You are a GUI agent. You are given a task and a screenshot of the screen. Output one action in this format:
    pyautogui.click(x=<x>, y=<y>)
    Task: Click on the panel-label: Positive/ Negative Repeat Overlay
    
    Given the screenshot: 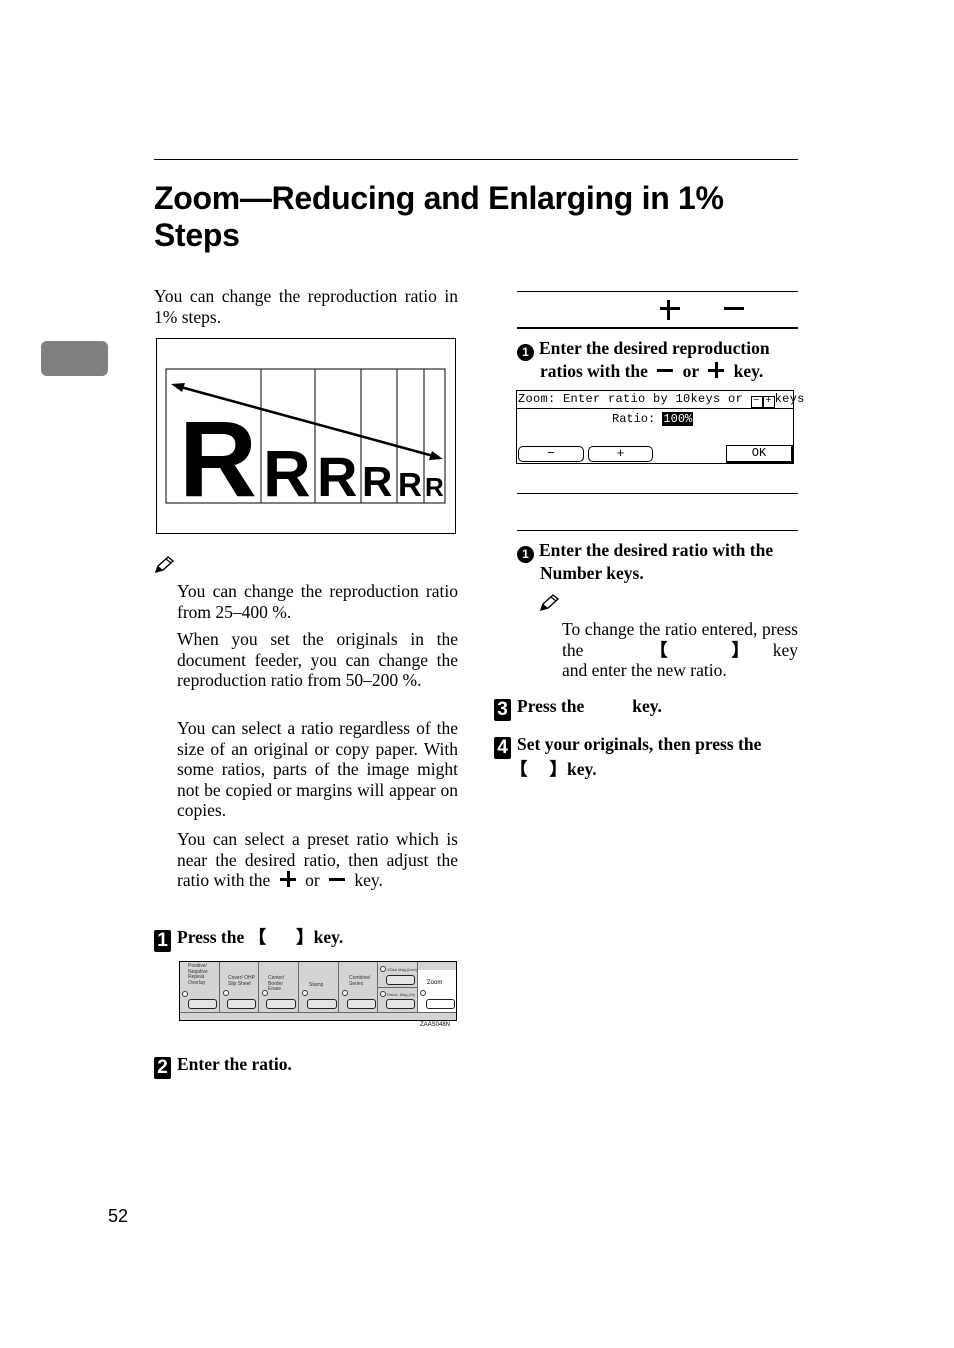 What is the action you would take?
    pyautogui.click(x=198, y=974)
    